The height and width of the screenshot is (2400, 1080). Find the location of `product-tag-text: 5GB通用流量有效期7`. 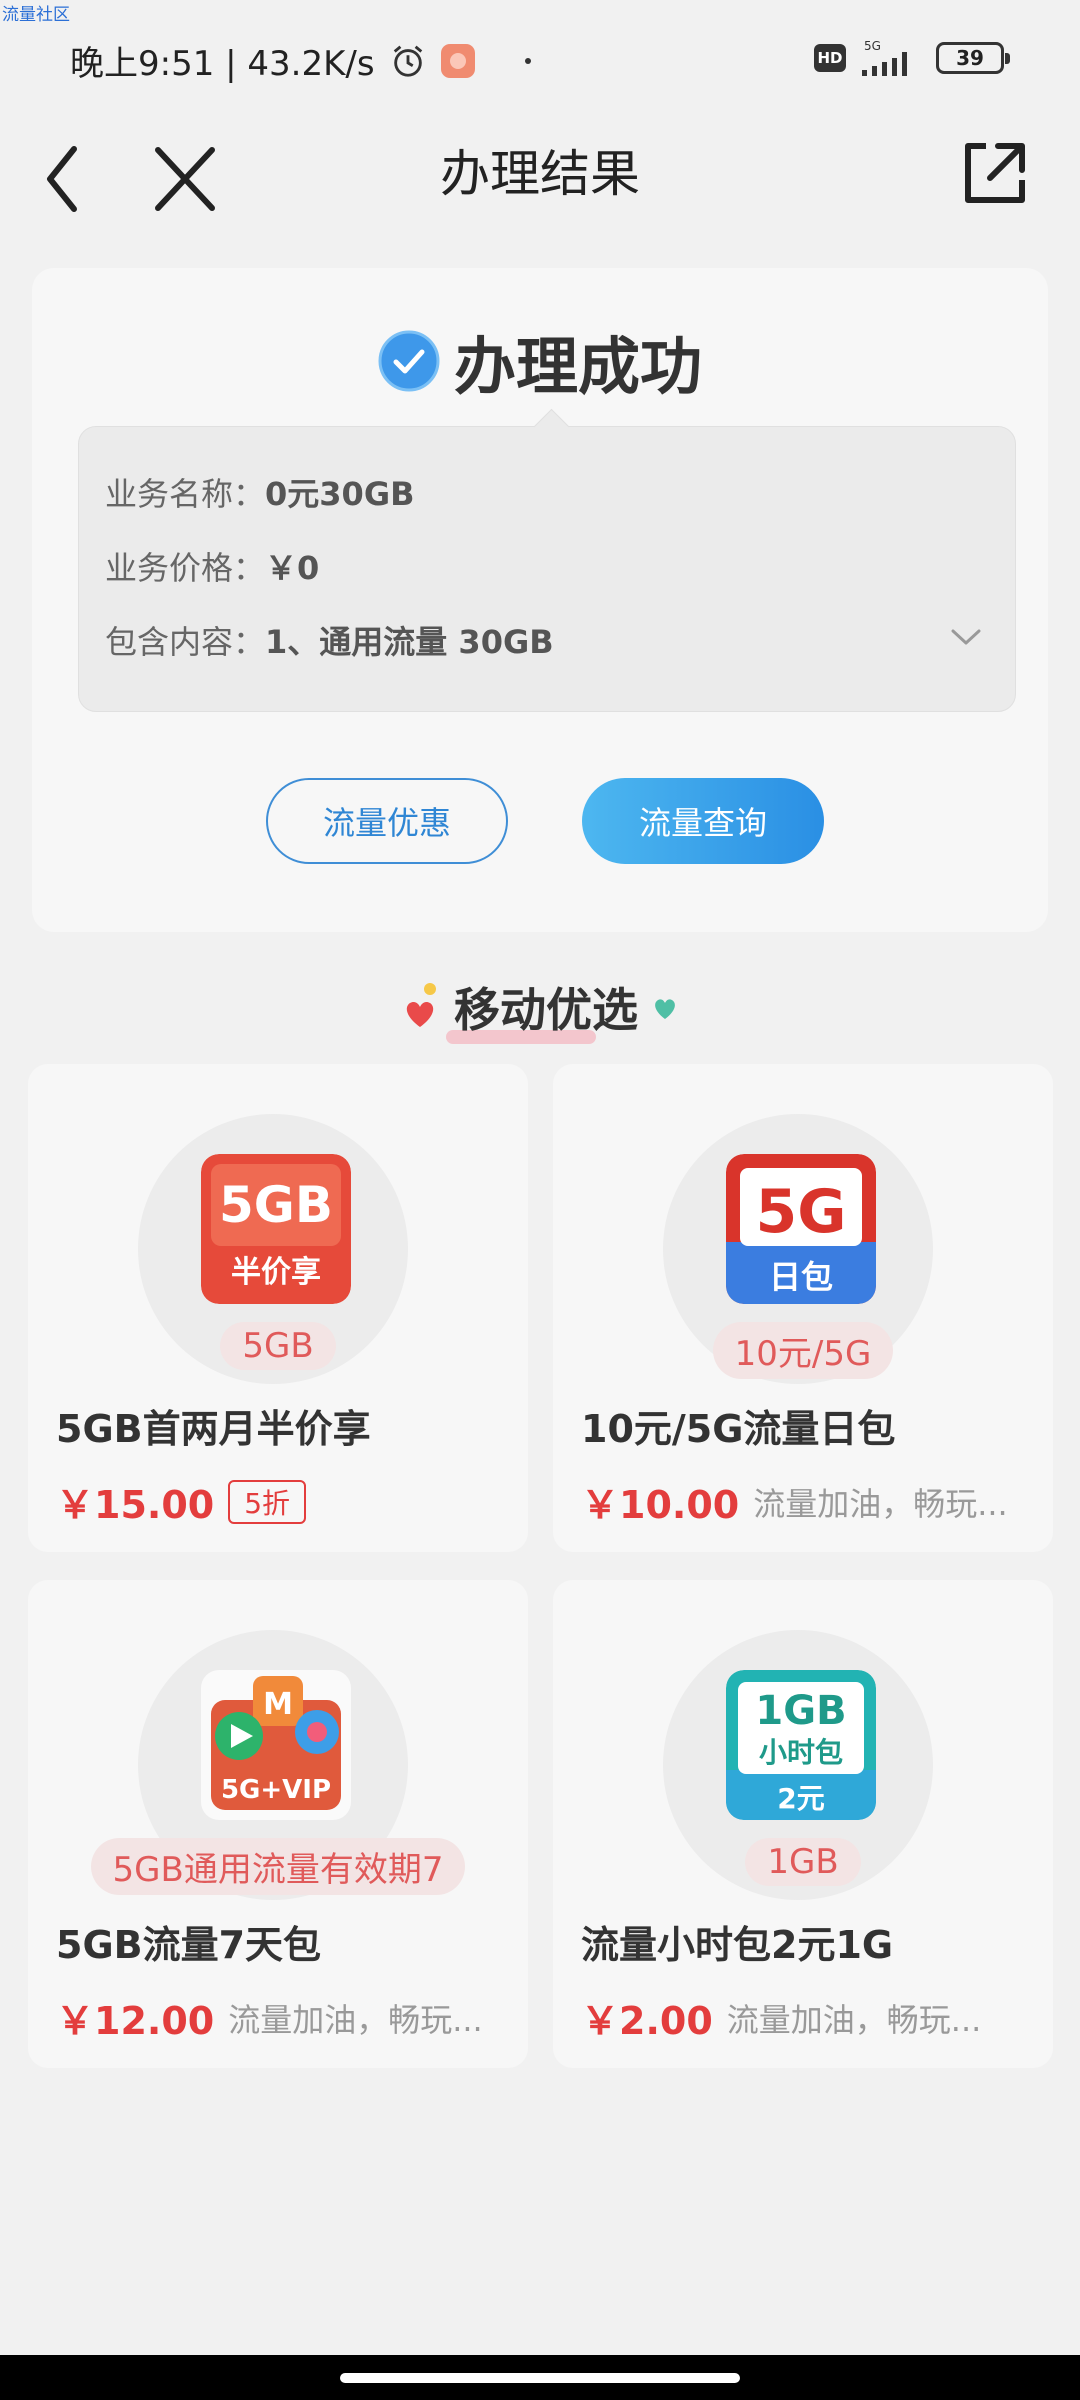

product-tag-text: 5GB通用流量有效期7 is located at coordinates (278, 1866).